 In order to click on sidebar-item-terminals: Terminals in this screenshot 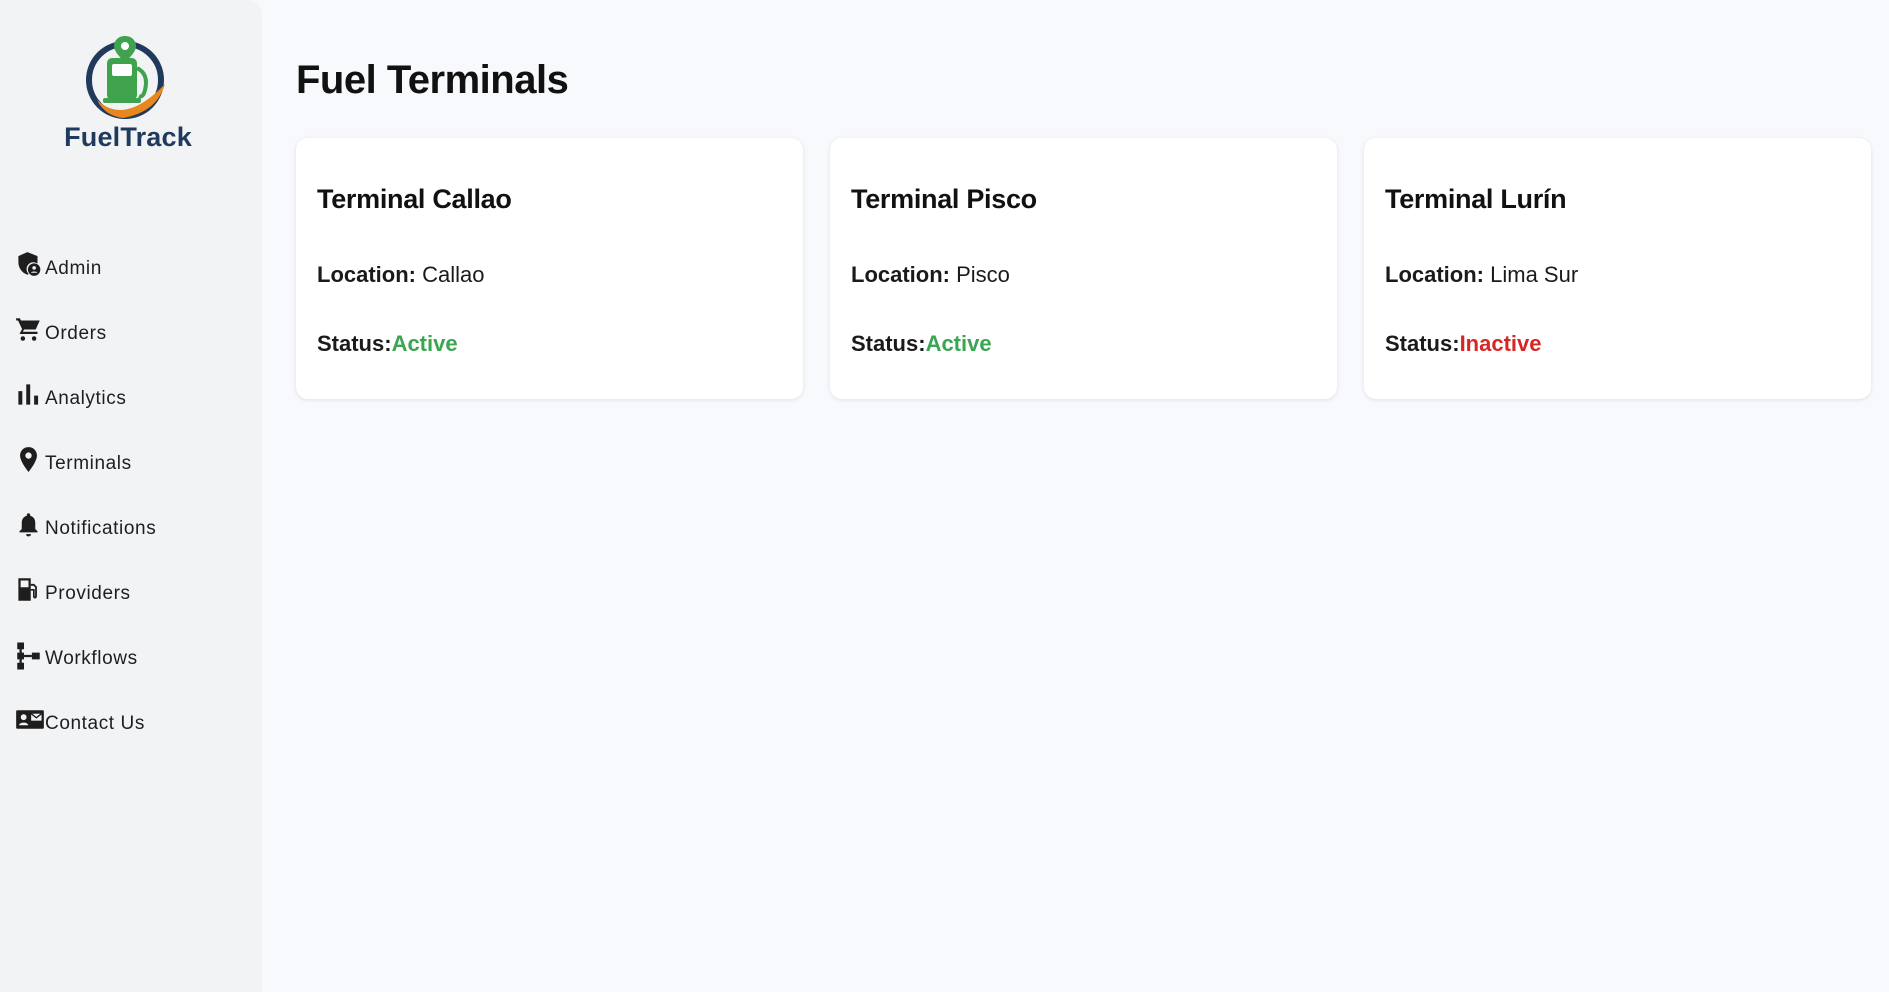, I will do `click(85, 447)`.